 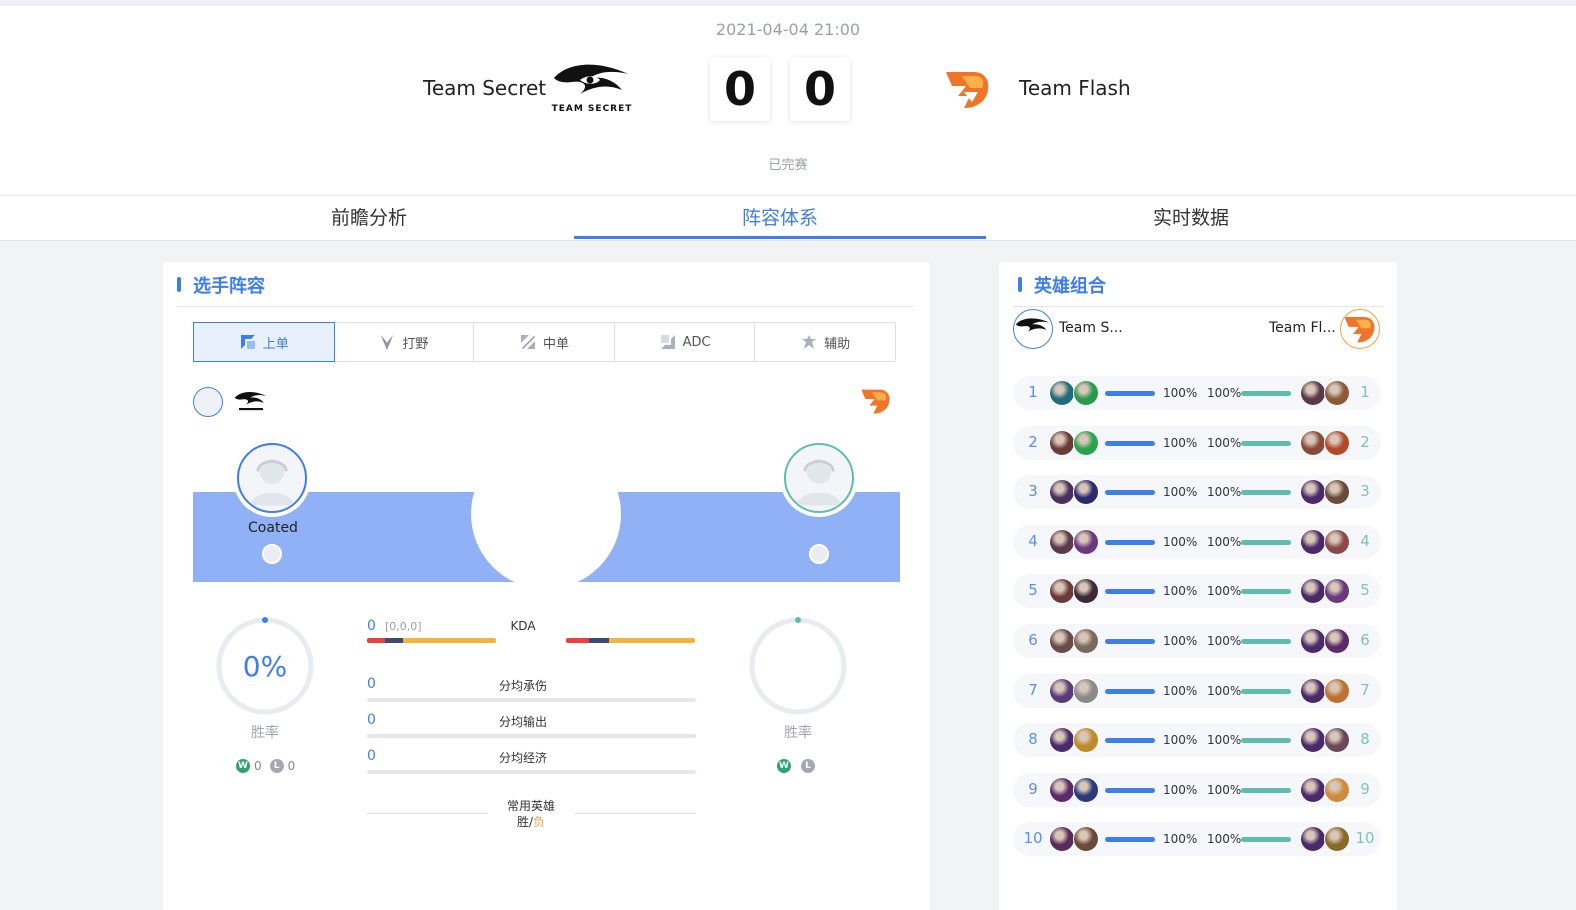 I want to click on combo-rank-home: 10, so click(x=1033, y=838).